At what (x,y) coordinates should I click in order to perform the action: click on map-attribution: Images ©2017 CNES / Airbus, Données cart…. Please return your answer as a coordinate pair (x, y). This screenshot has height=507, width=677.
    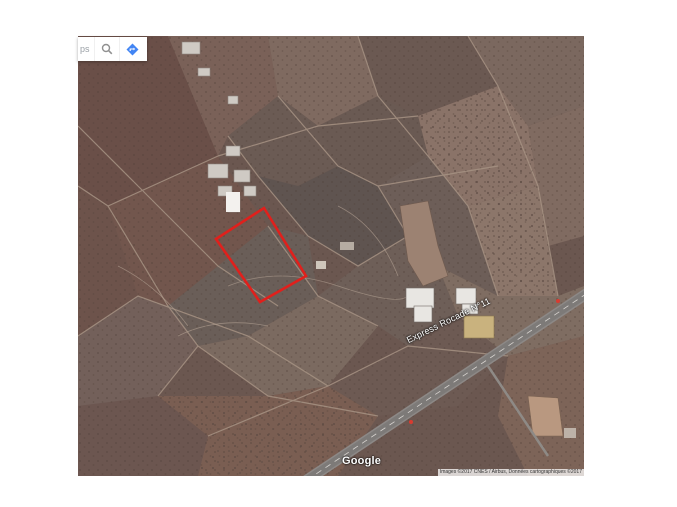
    Looking at the image, I should click on (510, 472).